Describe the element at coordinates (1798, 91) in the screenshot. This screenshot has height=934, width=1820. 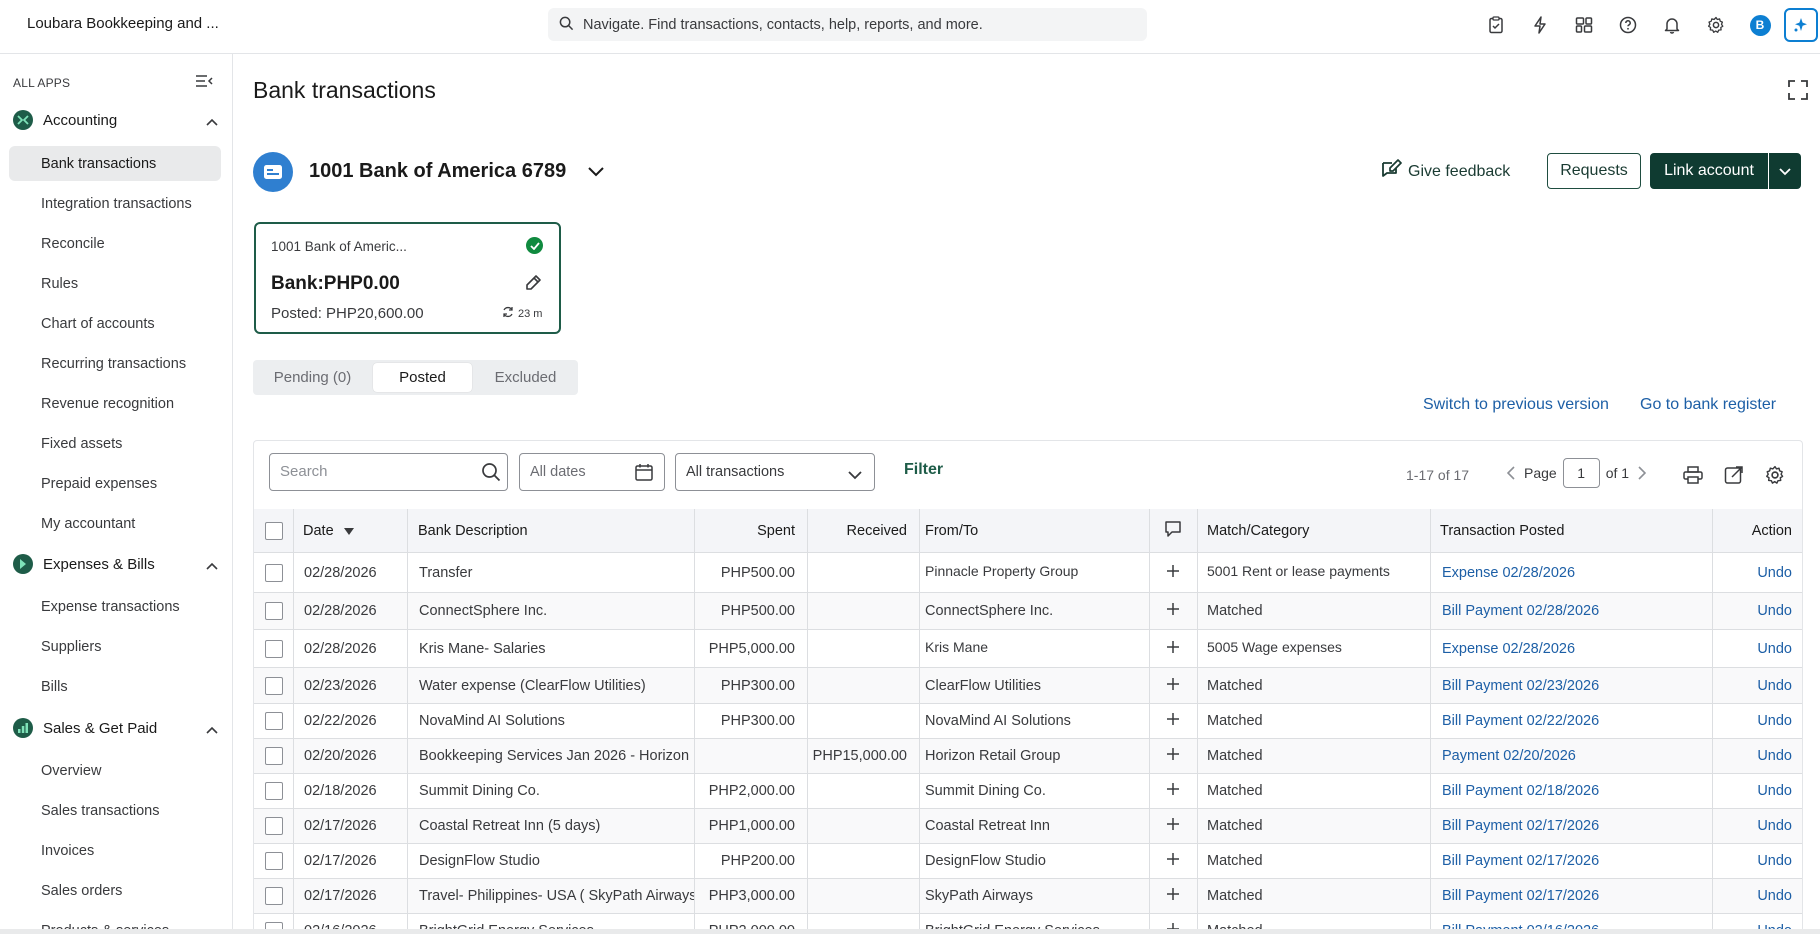
I see `fullscreen-icon` at that location.